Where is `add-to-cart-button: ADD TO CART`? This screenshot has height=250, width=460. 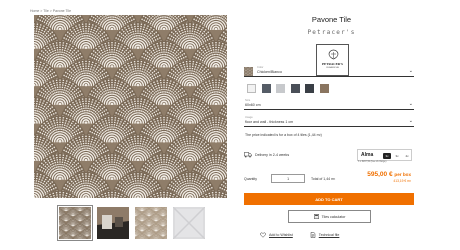
add-to-cart-button: ADD TO CART is located at coordinates (329, 199).